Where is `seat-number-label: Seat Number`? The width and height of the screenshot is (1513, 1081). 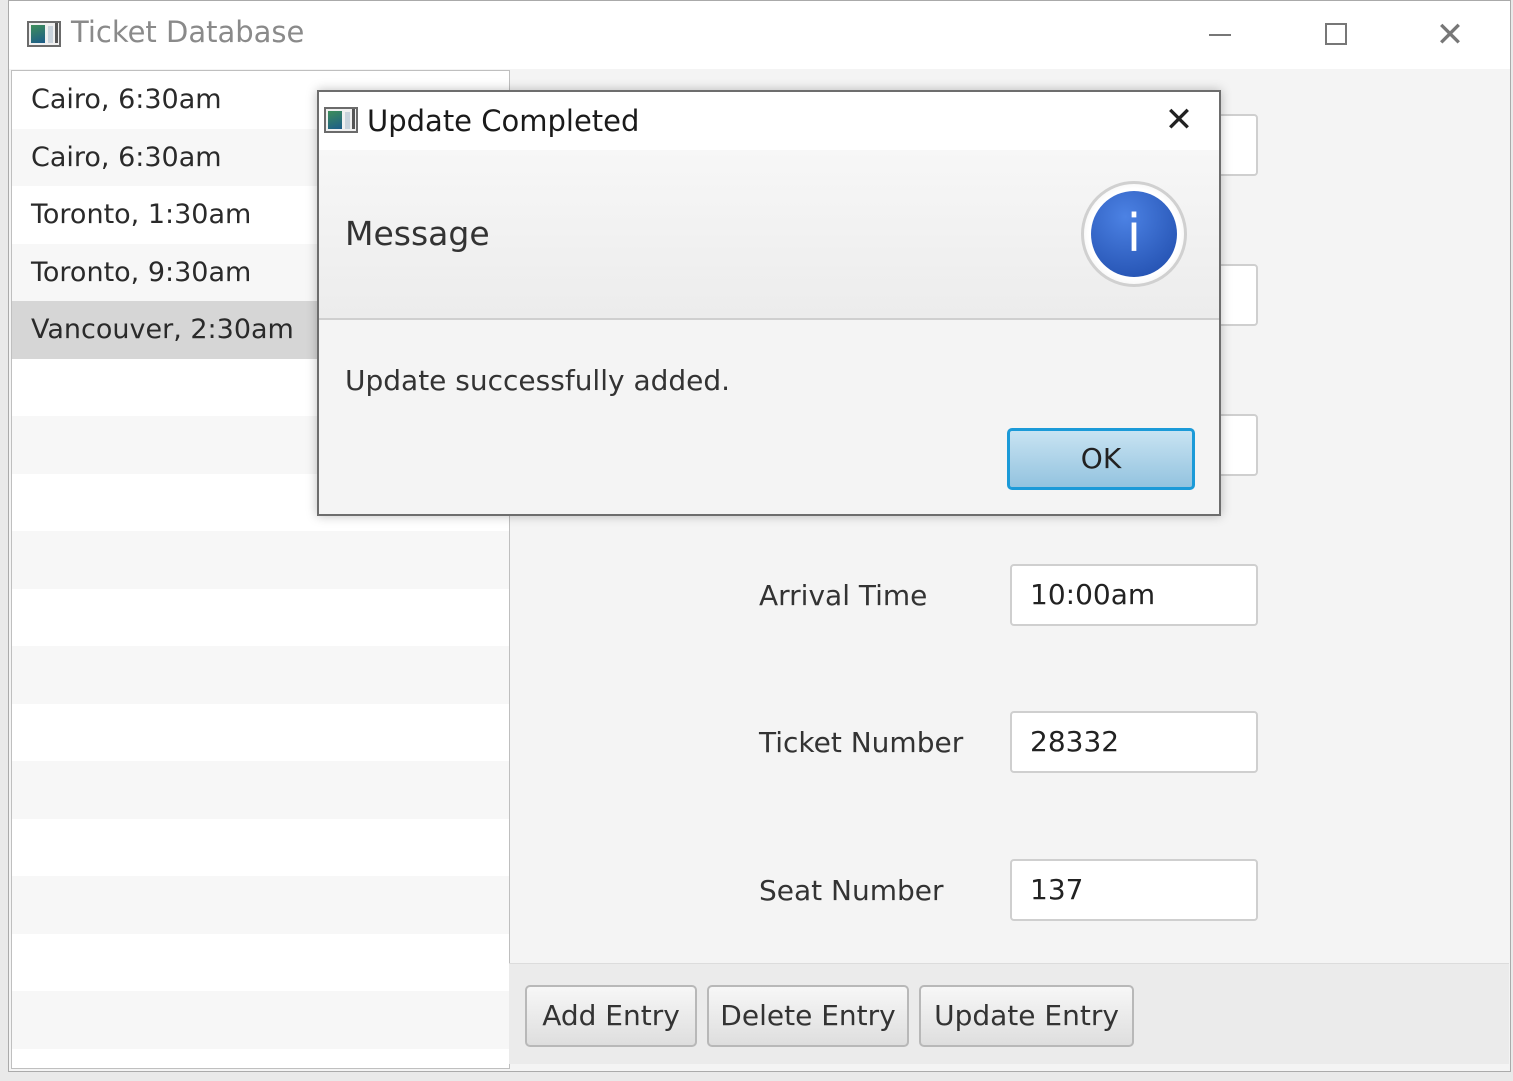 seat-number-label: Seat Number is located at coordinates (851, 890).